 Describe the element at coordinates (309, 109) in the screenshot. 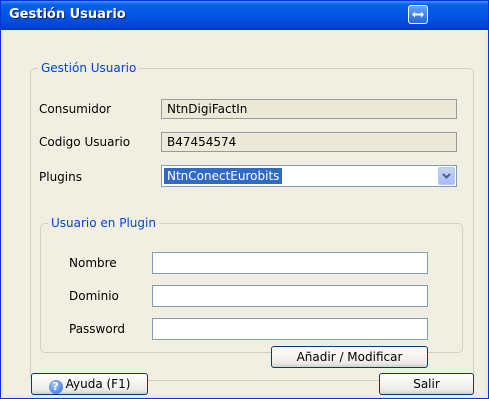

I see `consumidor-field: NtnDigiFactIn` at that location.